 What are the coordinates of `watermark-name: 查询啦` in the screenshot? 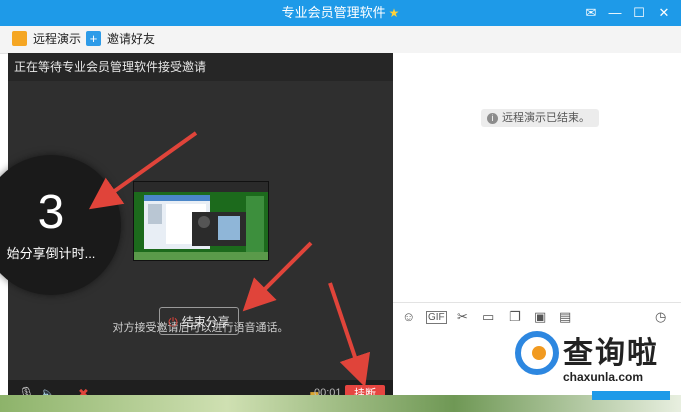 It's located at (611, 353).